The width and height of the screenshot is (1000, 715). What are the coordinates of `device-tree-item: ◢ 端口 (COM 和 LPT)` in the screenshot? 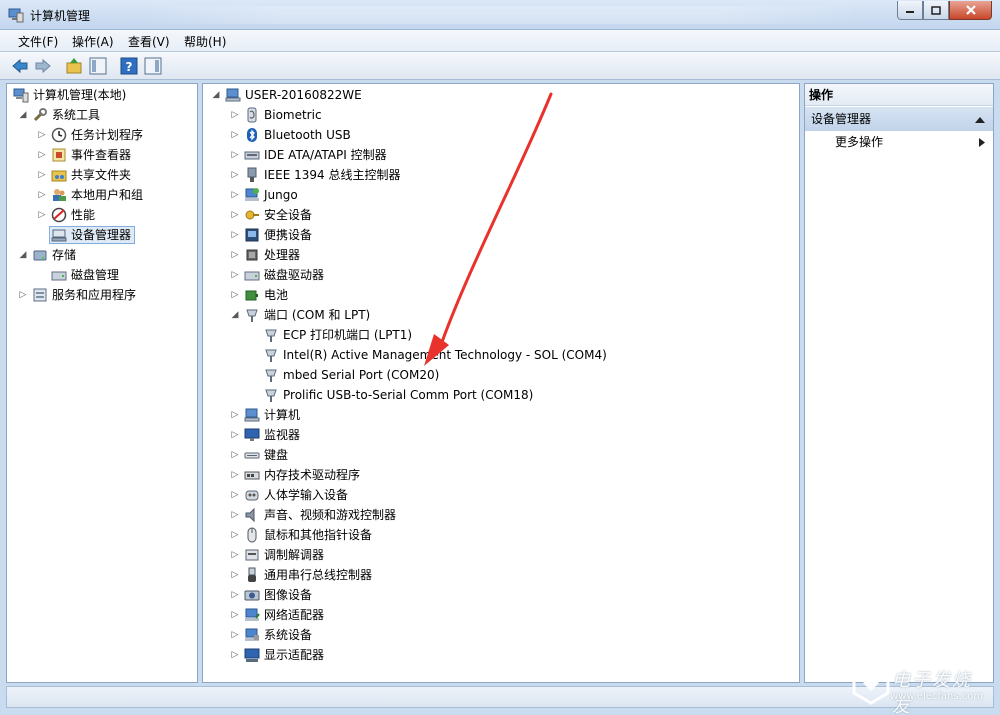 It's located at (501, 315).